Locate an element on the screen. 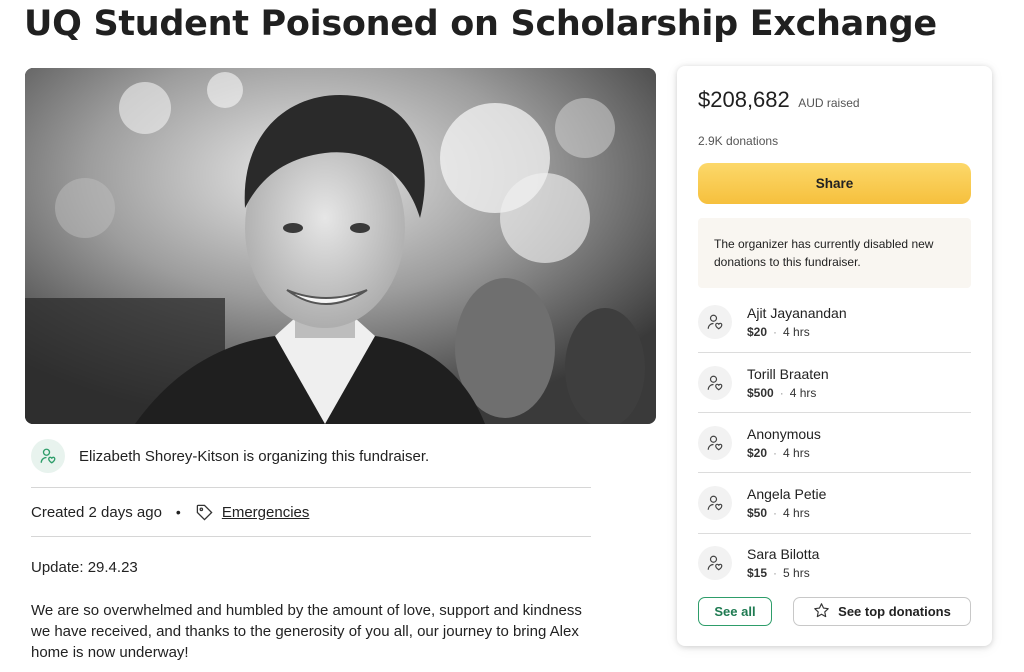 This screenshot has width=1024, height=672. see-top-donations-label: See top donations is located at coordinates (894, 611).